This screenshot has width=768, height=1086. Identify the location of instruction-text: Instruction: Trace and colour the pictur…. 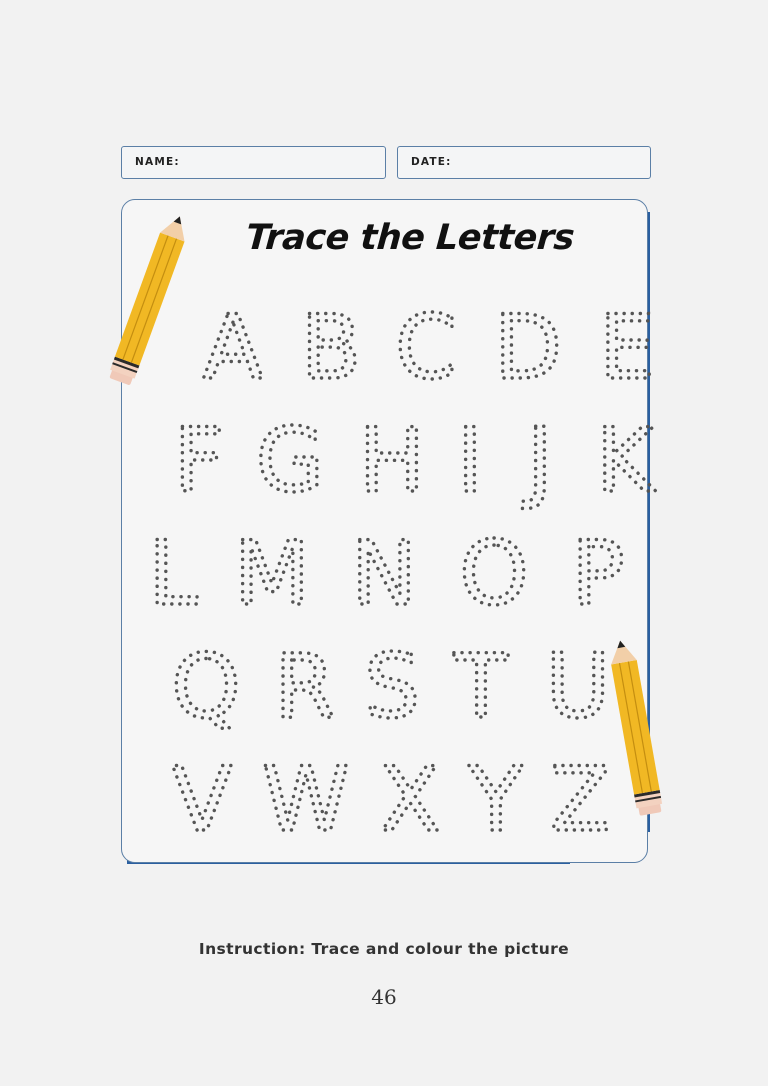
(384, 949).